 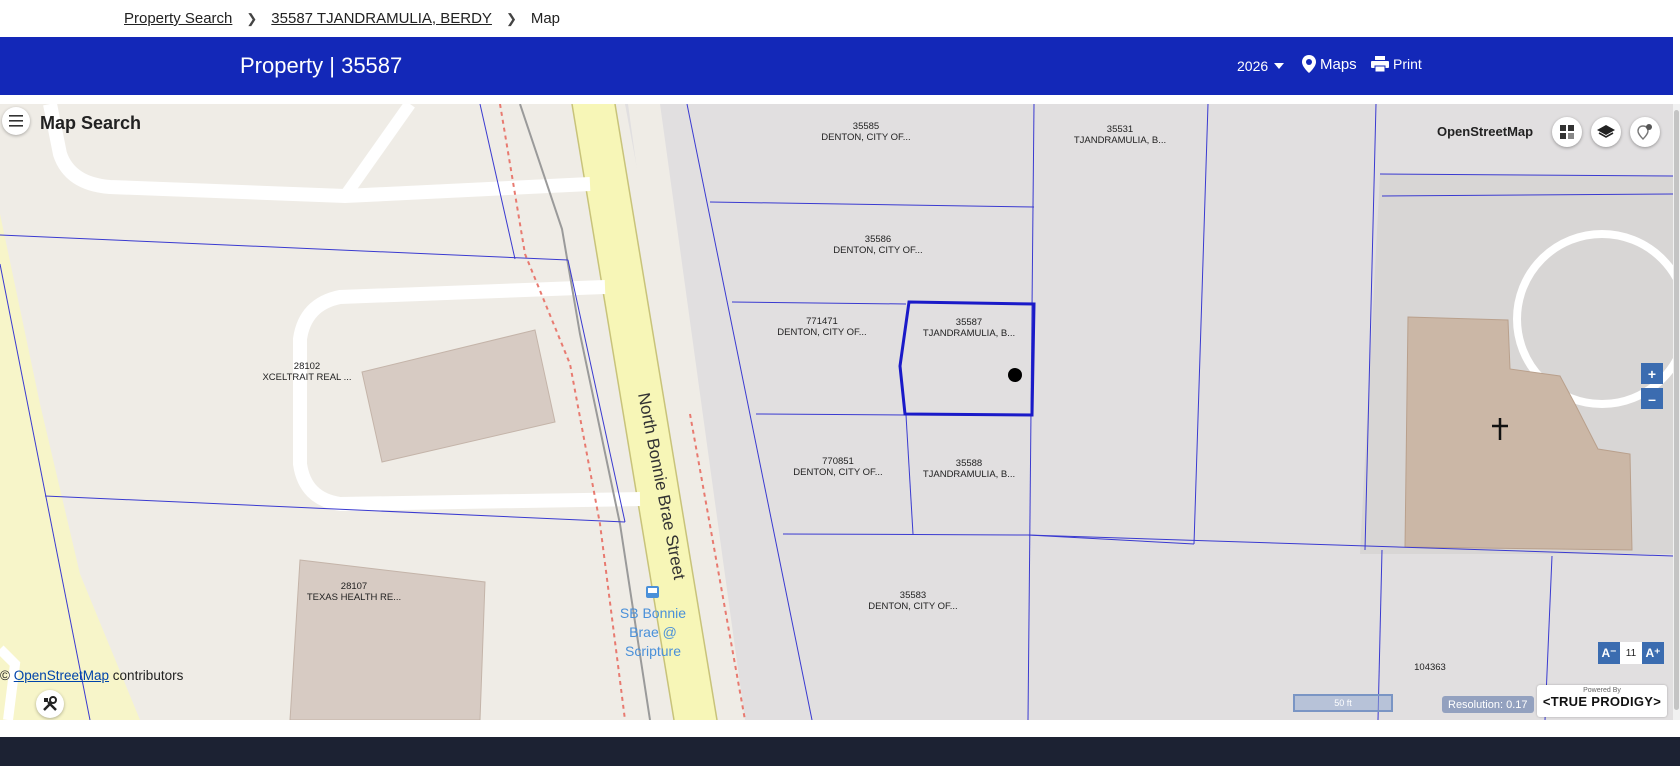 I want to click on copyright-symbol: ©, so click(x=5, y=675).